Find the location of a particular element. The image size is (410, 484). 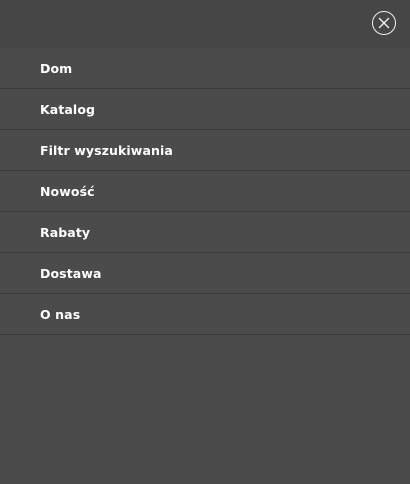

menu-item-label: Dom is located at coordinates (56, 68).